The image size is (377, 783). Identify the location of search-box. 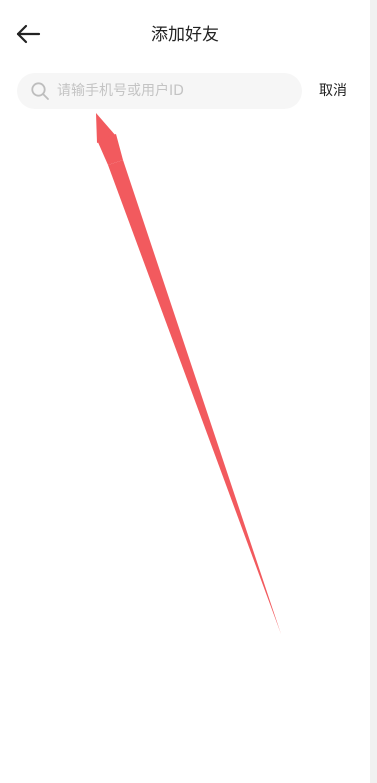
(159, 91).